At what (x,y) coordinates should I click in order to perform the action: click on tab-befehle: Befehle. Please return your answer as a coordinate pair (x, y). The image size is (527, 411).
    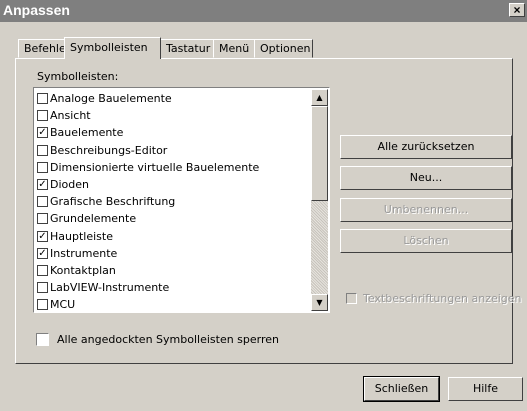
    Looking at the image, I should click on (42, 48).